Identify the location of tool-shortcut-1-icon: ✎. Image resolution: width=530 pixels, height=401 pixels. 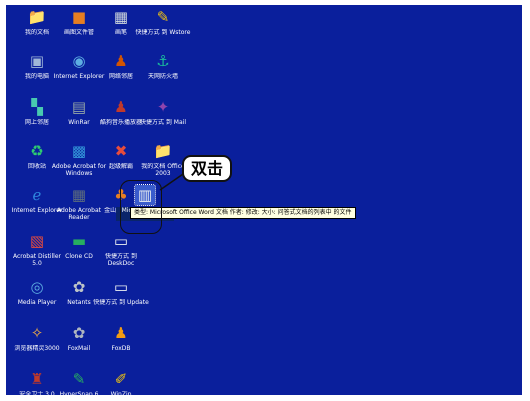
(163, 17).